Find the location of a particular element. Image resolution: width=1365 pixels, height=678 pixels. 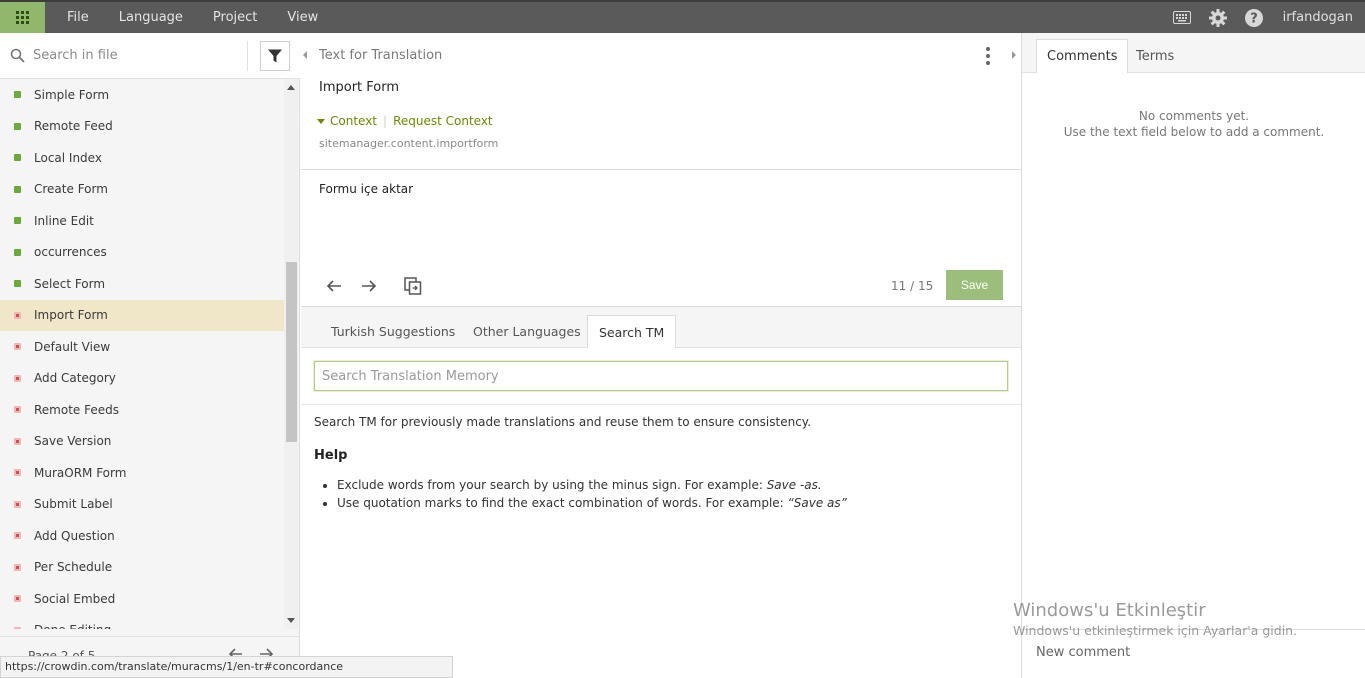

tab-terms: Terms is located at coordinates (1155, 56).